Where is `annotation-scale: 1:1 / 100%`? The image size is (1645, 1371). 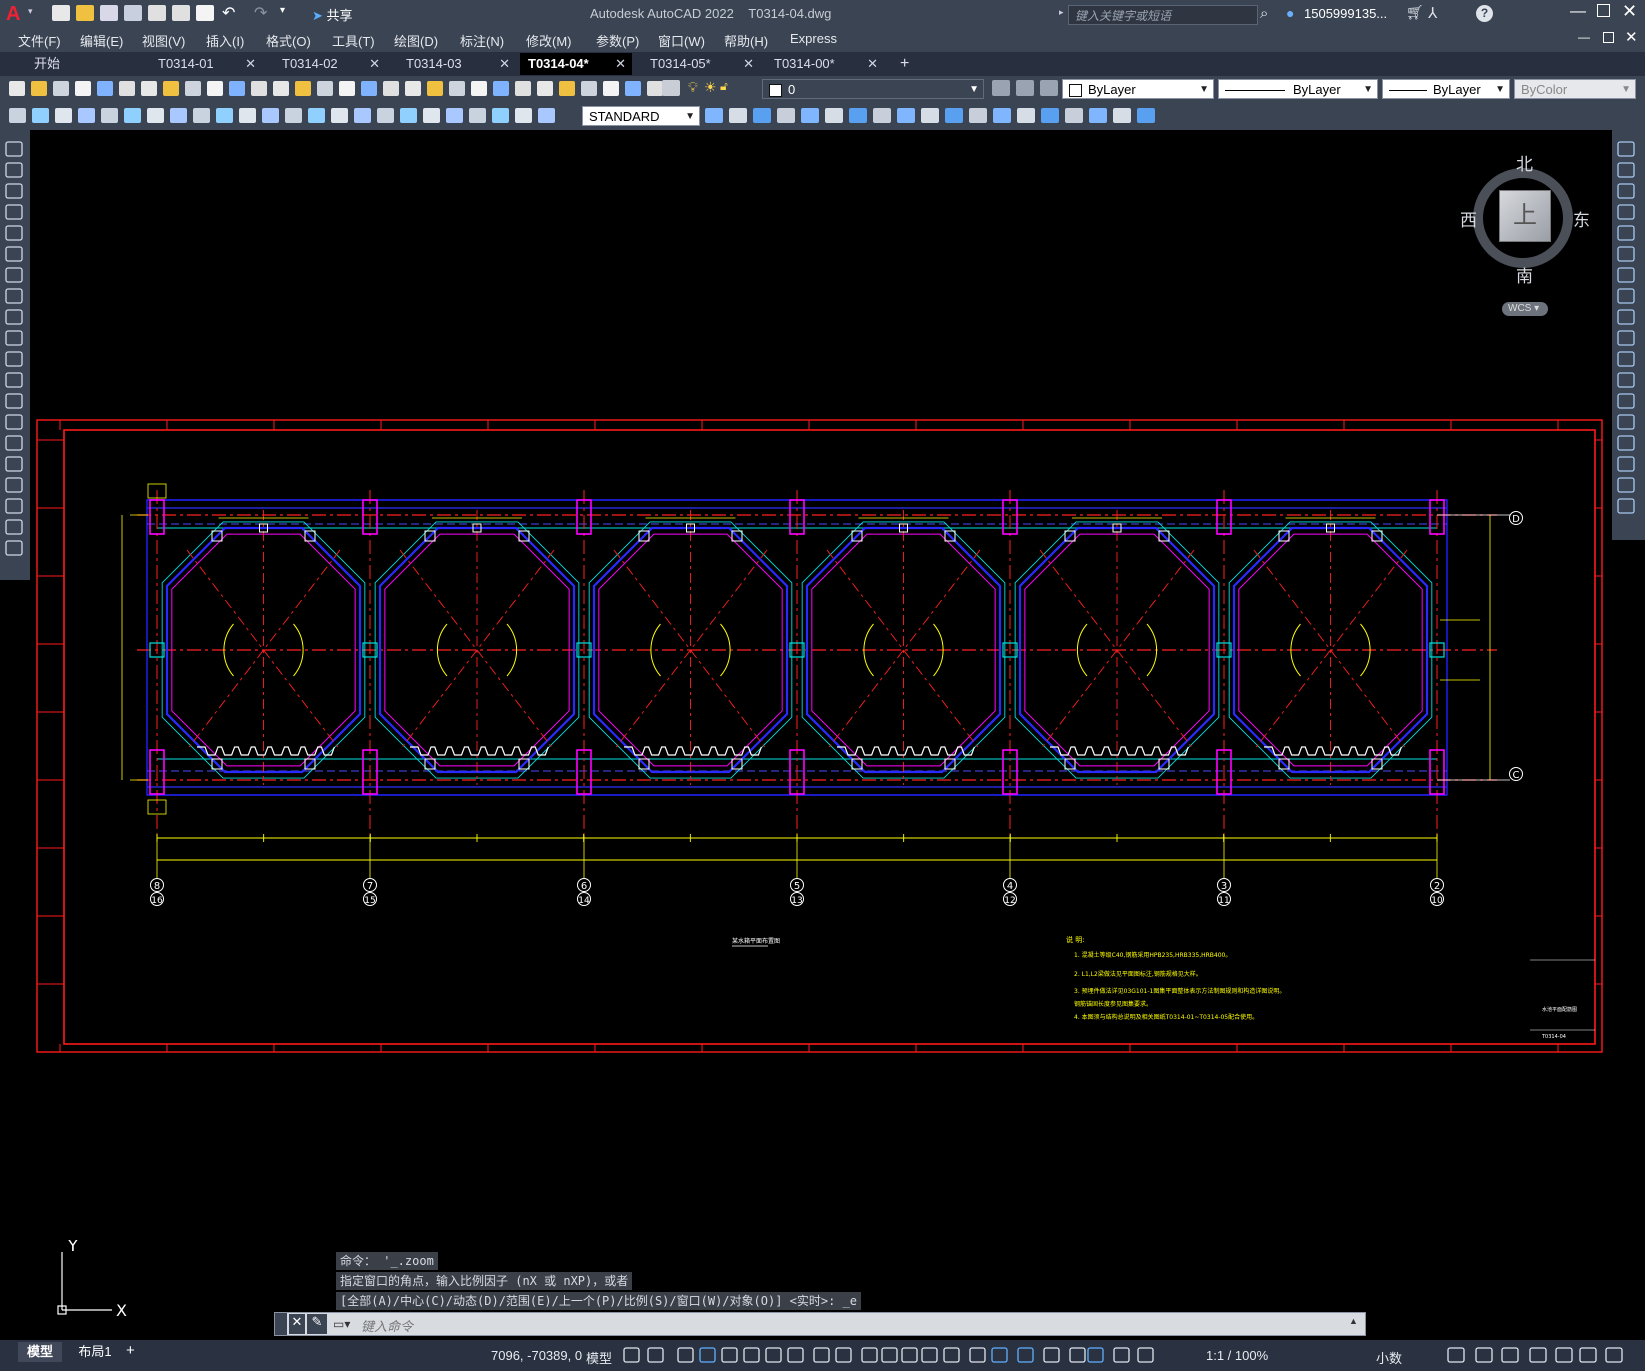 annotation-scale: 1:1 / 100% is located at coordinates (1237, 1355).